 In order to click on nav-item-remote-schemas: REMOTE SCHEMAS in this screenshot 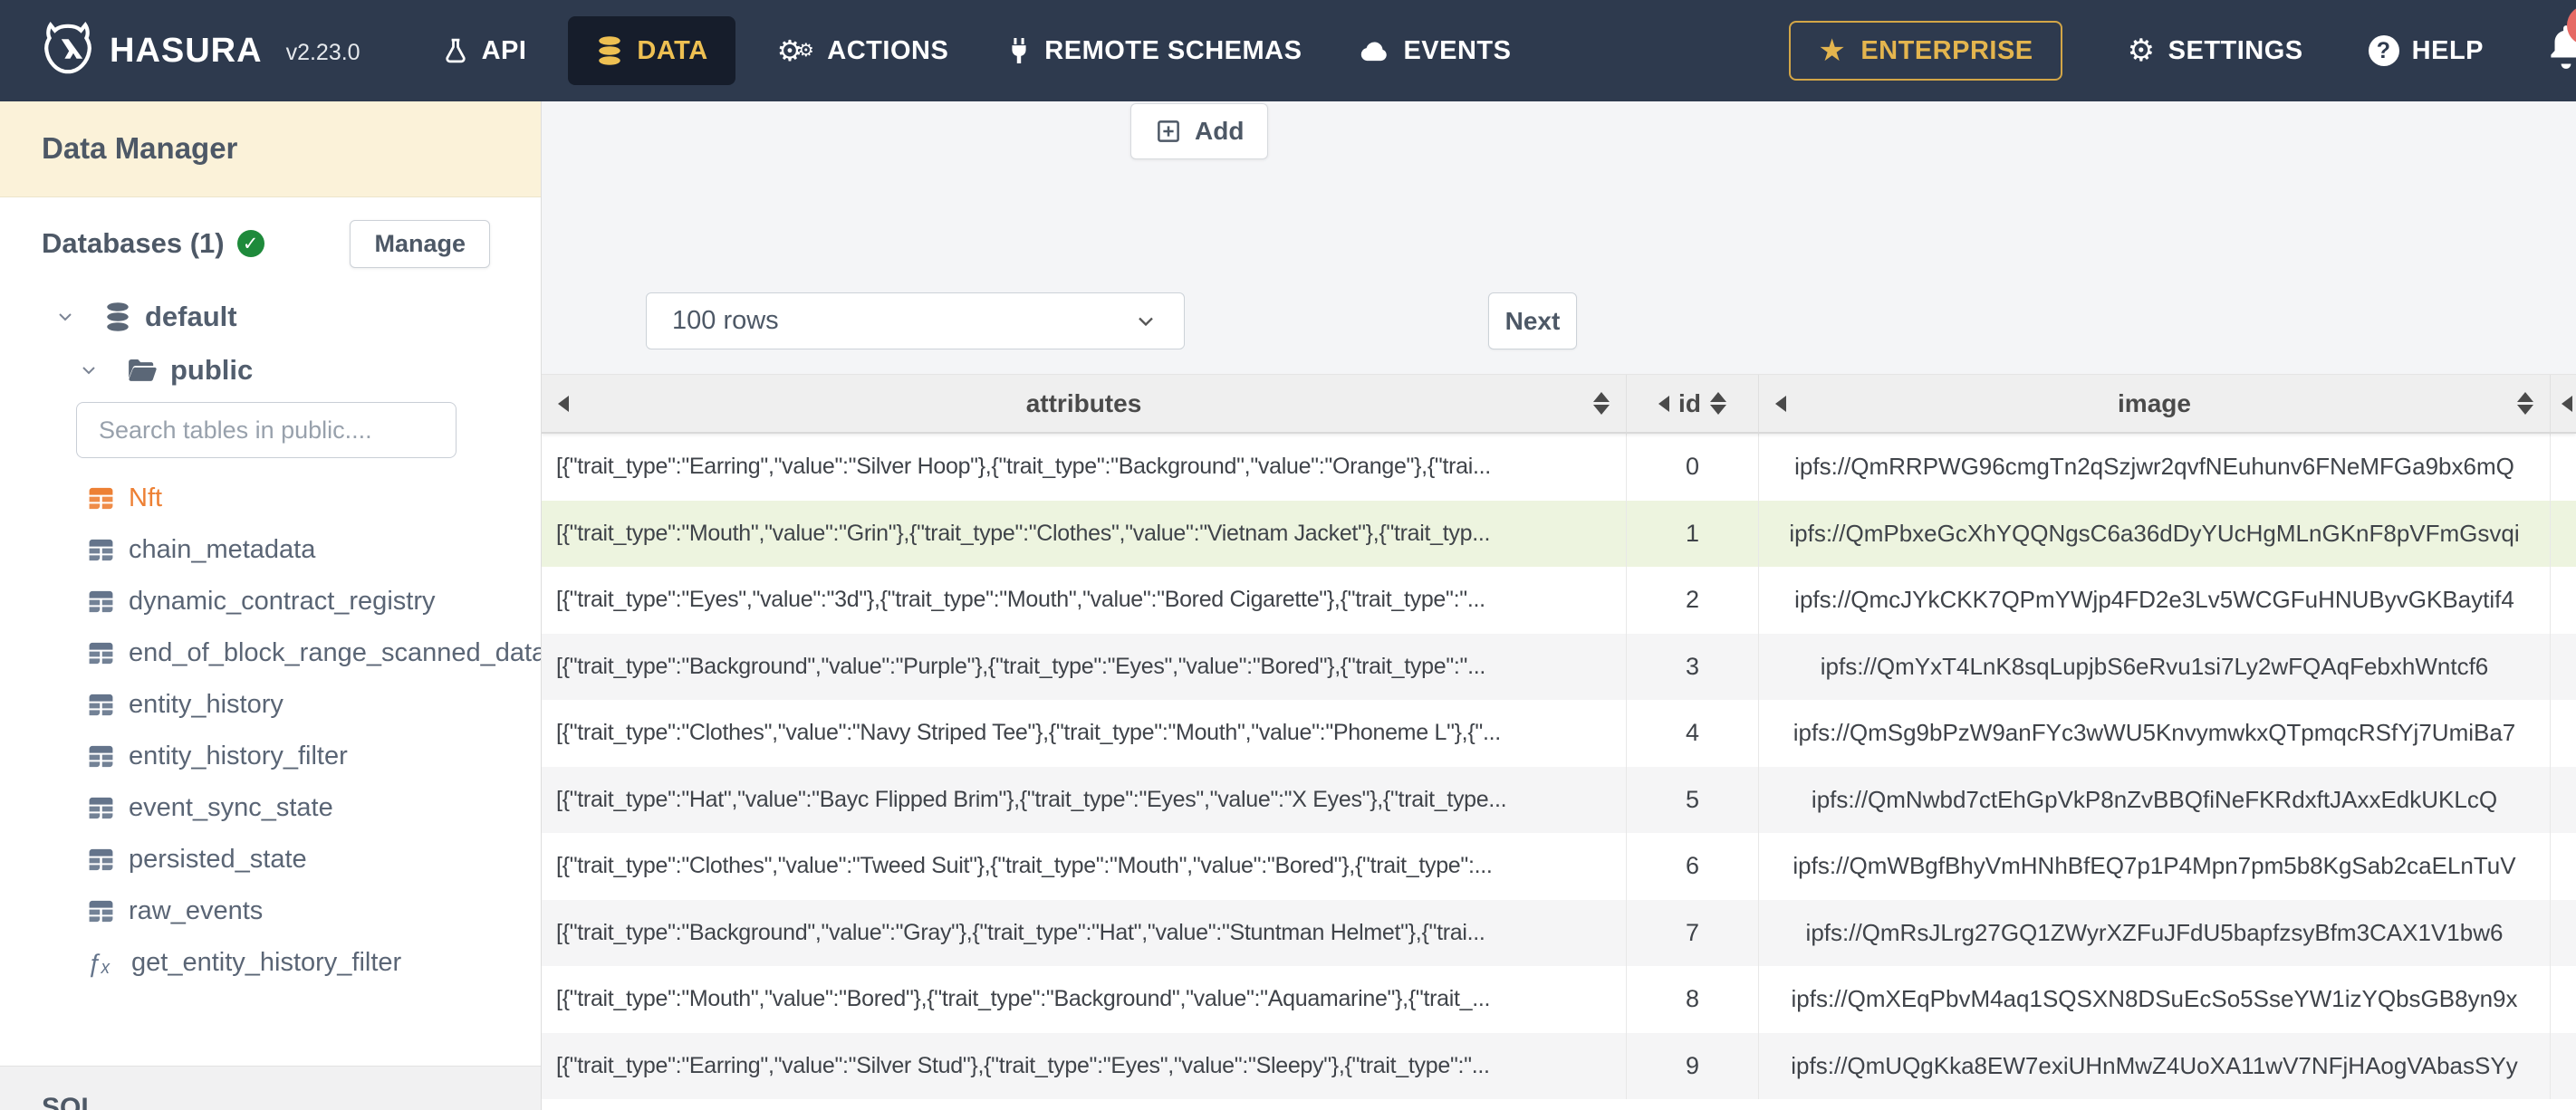, I will do `click(1154, 51)`.